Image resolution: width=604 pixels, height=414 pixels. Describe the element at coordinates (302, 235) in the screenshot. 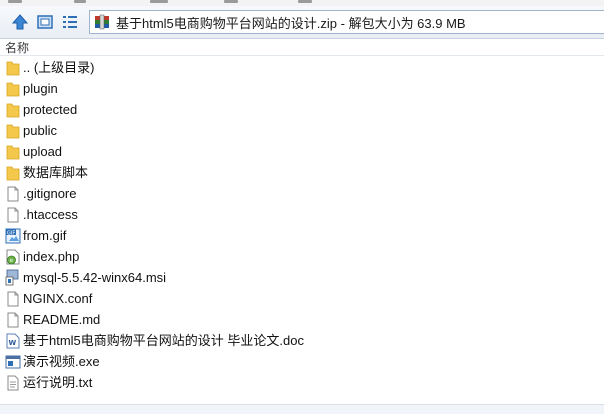

I see `file-list-item: GIF from.gif` at that location.